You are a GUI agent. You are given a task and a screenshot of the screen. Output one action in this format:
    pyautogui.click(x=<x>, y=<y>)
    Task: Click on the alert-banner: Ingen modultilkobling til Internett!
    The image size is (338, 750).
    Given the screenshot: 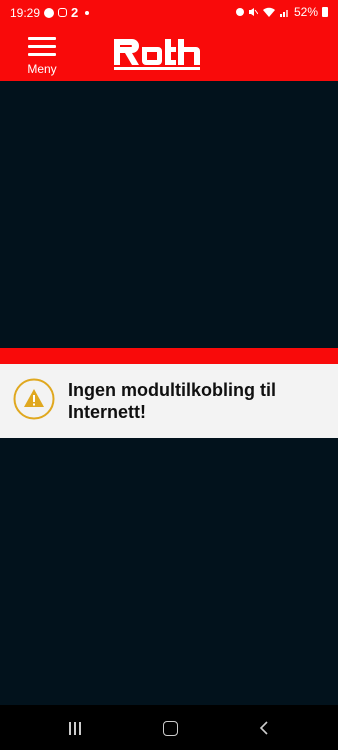 What is the action you would take?
    pyautogui.click(x=169, y=393)
    